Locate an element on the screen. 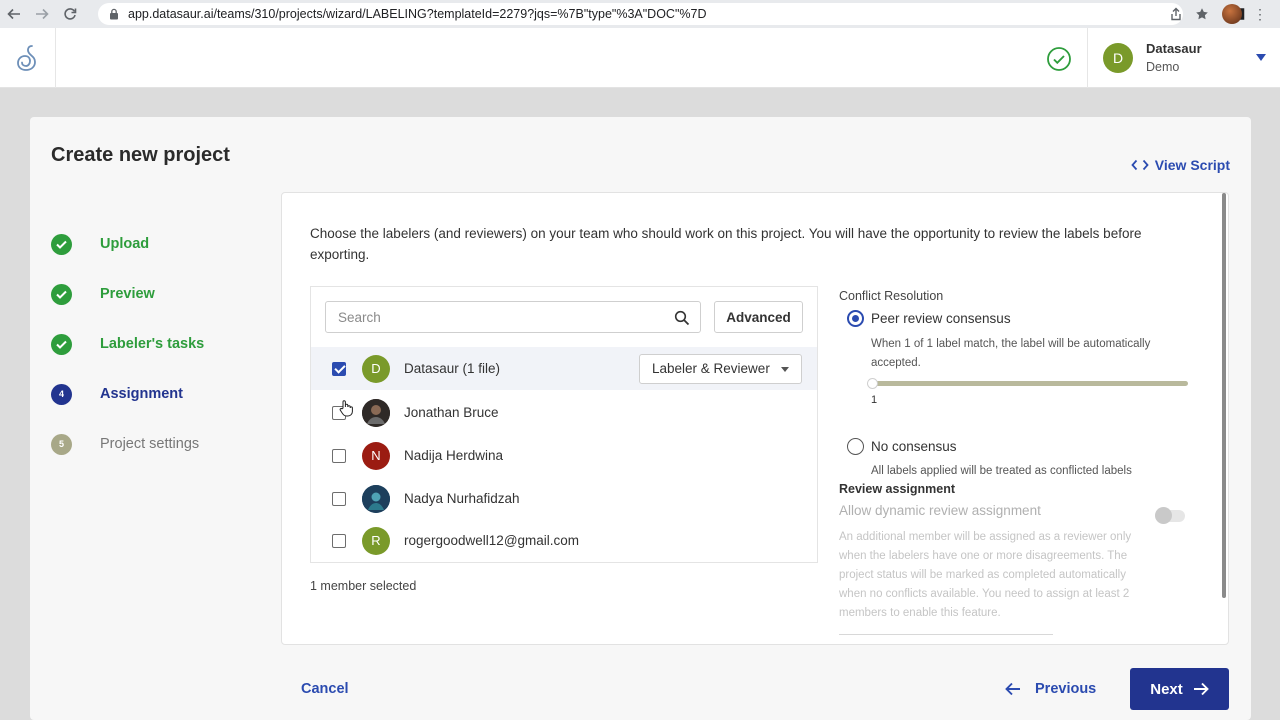  arrow-right-icon is located at coordinates (1201, 689).